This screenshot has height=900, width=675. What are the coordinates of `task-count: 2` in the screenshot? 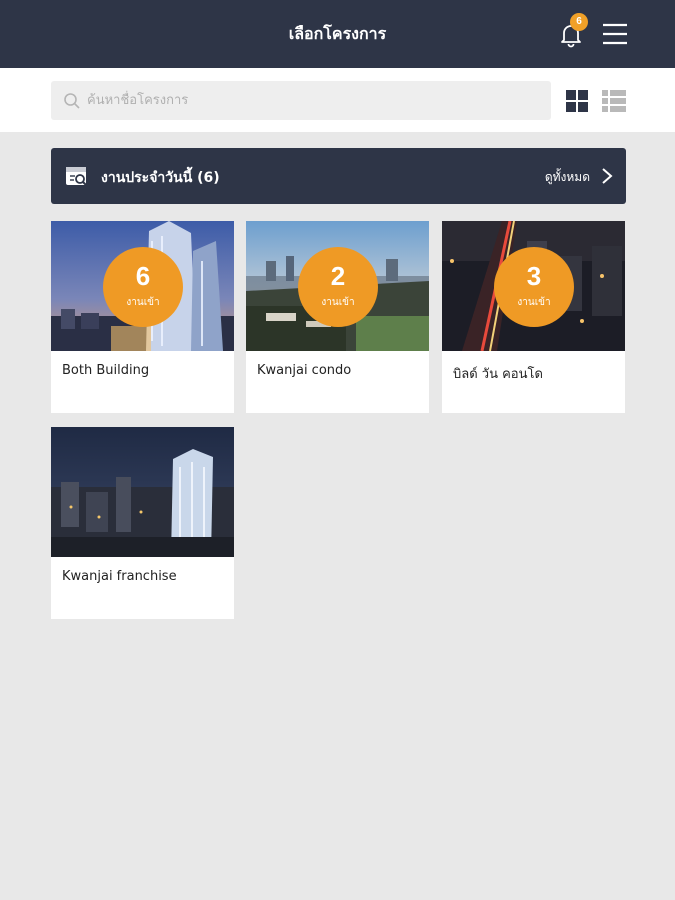 It's located at (338, 276).